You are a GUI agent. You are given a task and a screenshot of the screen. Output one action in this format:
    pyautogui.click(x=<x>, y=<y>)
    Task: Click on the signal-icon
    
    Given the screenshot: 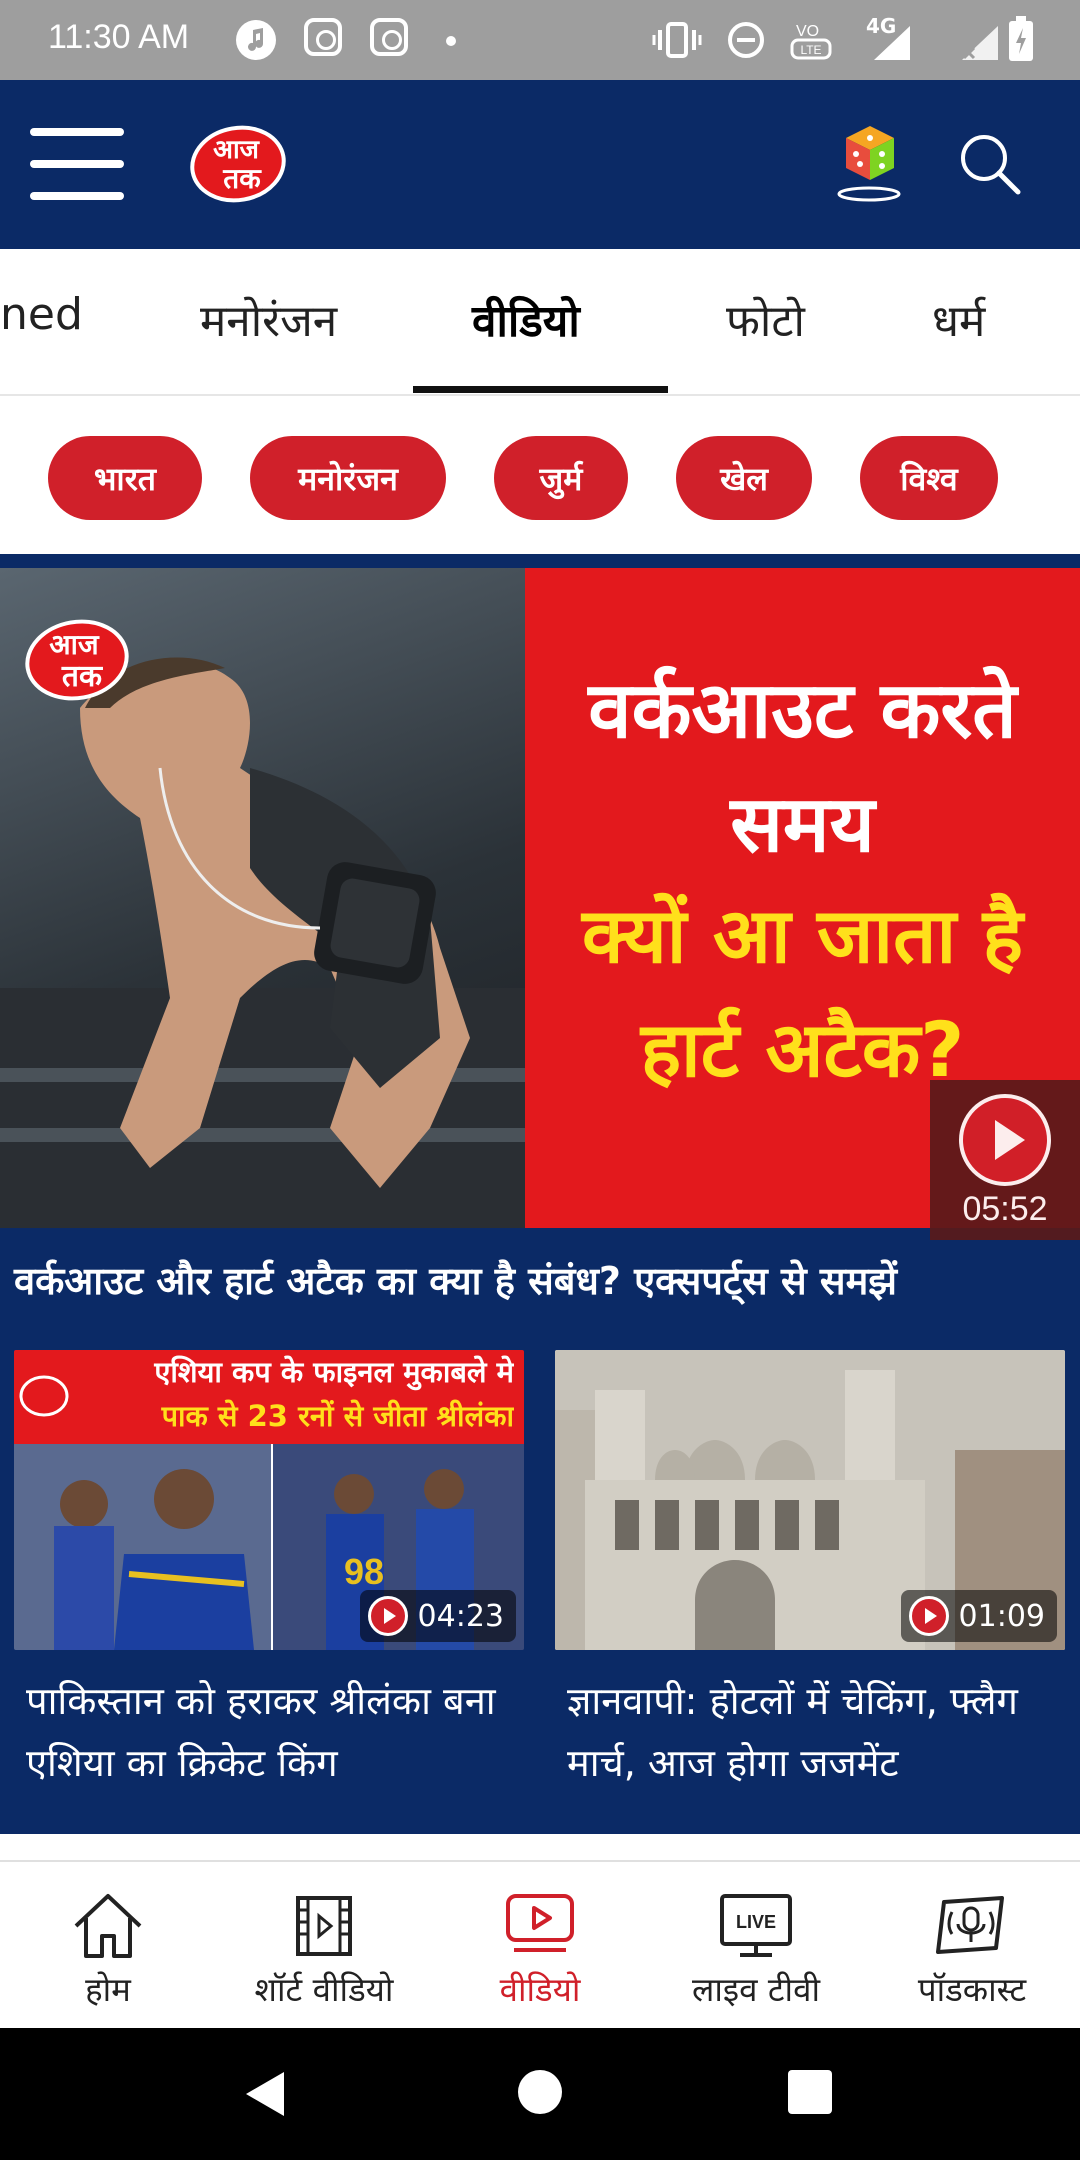 What is the action you would take?
    pyautogui.click(x=892, y=44)
    